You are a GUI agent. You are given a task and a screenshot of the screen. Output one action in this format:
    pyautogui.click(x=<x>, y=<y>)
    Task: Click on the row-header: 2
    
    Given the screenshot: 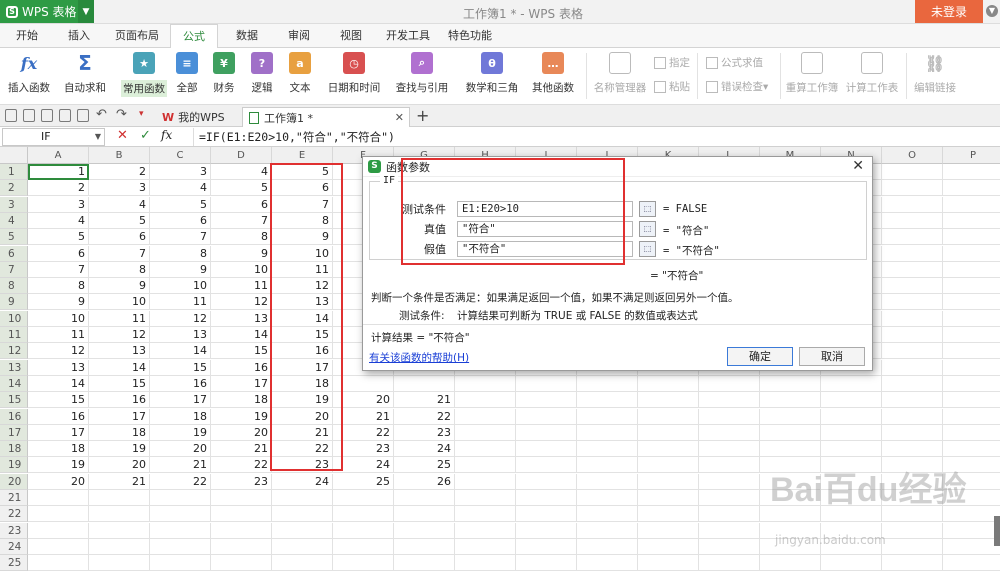 What is the action you would take?
    pyautogui.click(x=14, y=188)
    